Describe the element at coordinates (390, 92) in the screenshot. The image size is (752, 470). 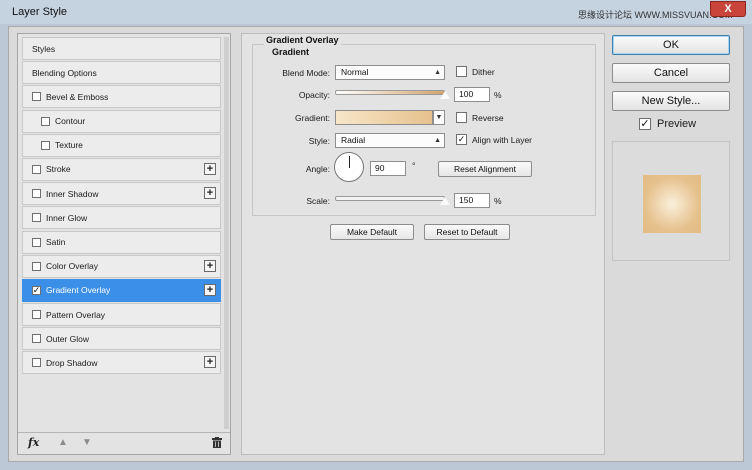
I see `opacity-slider-track` at that location.